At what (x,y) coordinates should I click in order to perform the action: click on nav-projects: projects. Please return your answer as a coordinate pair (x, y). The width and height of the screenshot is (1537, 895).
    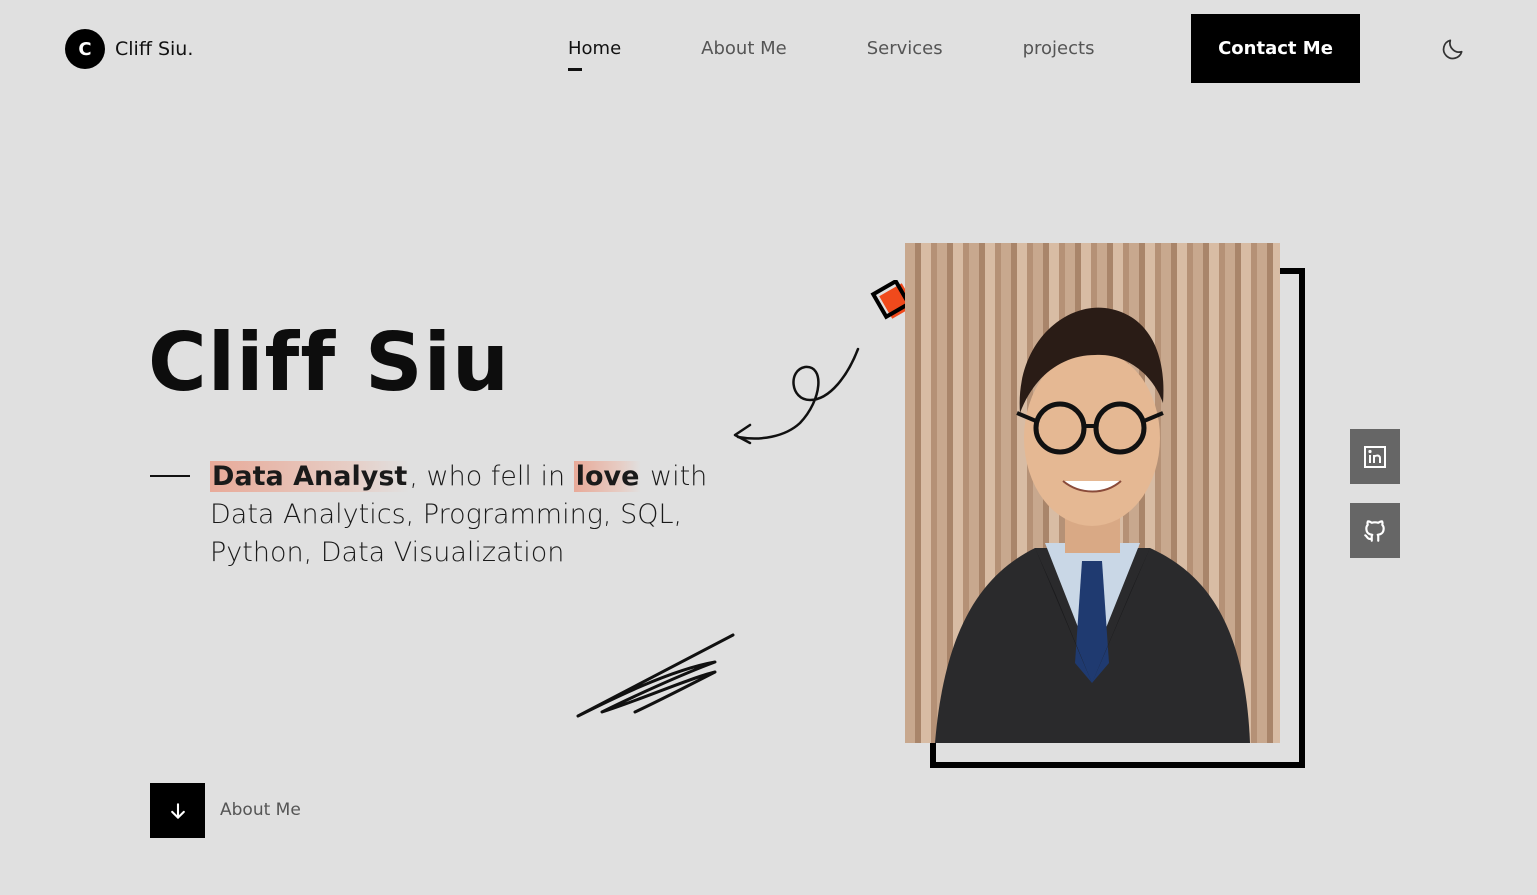
    Looking at the image, I should click on (1059, 49).